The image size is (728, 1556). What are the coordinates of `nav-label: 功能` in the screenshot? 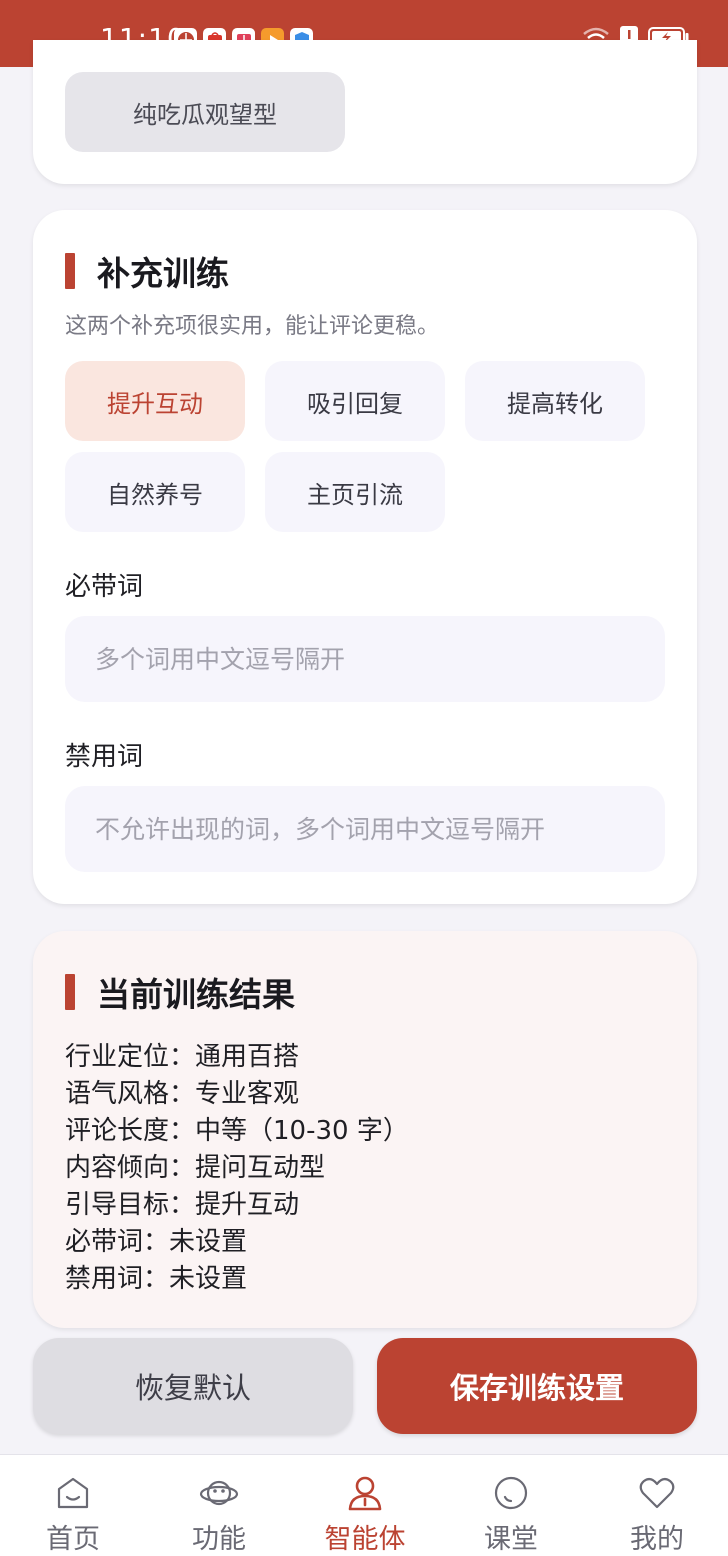 It's located at (219, 1539).